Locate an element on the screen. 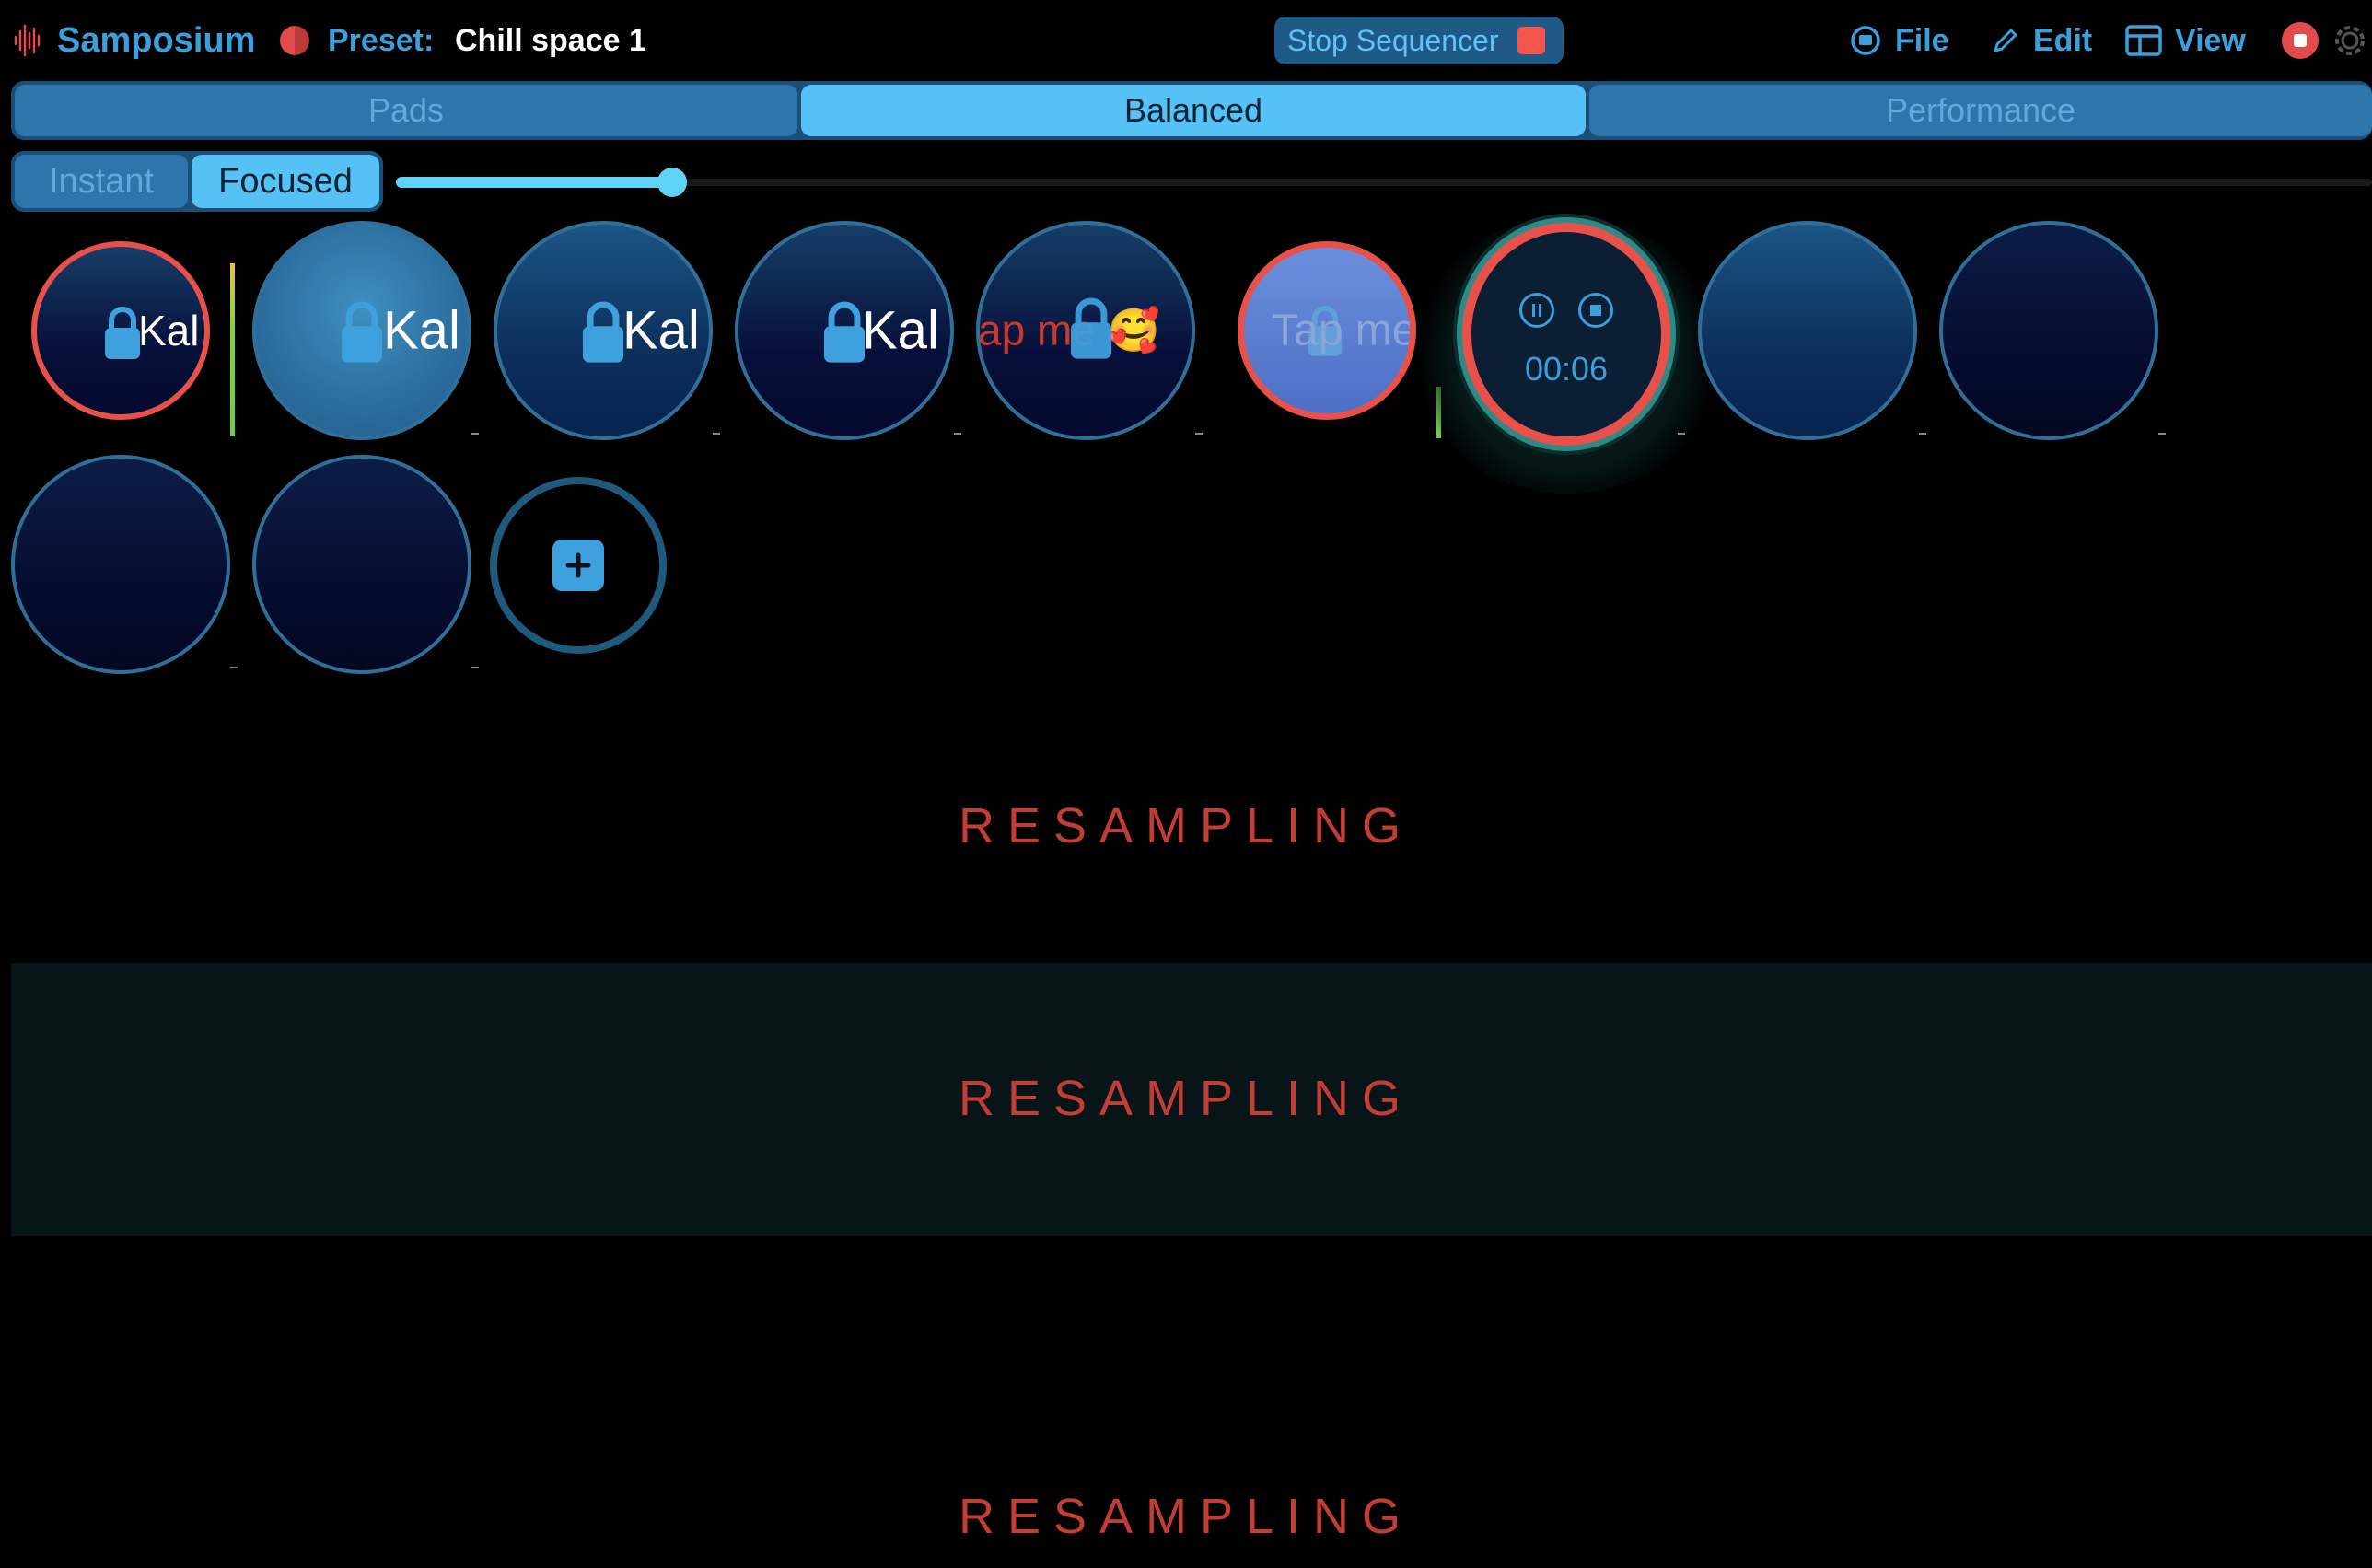 The height and width of the screenshot is (1568, 2372). stop-button is located at coordinates (1595, 310).